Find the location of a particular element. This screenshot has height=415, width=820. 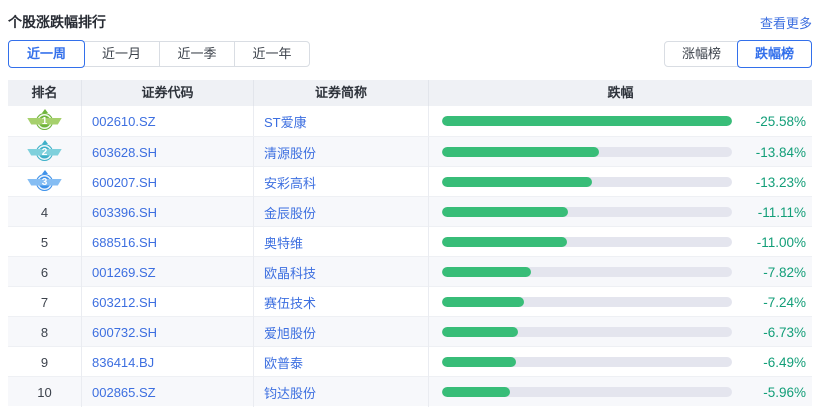

change-percent: -11.11% is located at coordinates (781, 212).